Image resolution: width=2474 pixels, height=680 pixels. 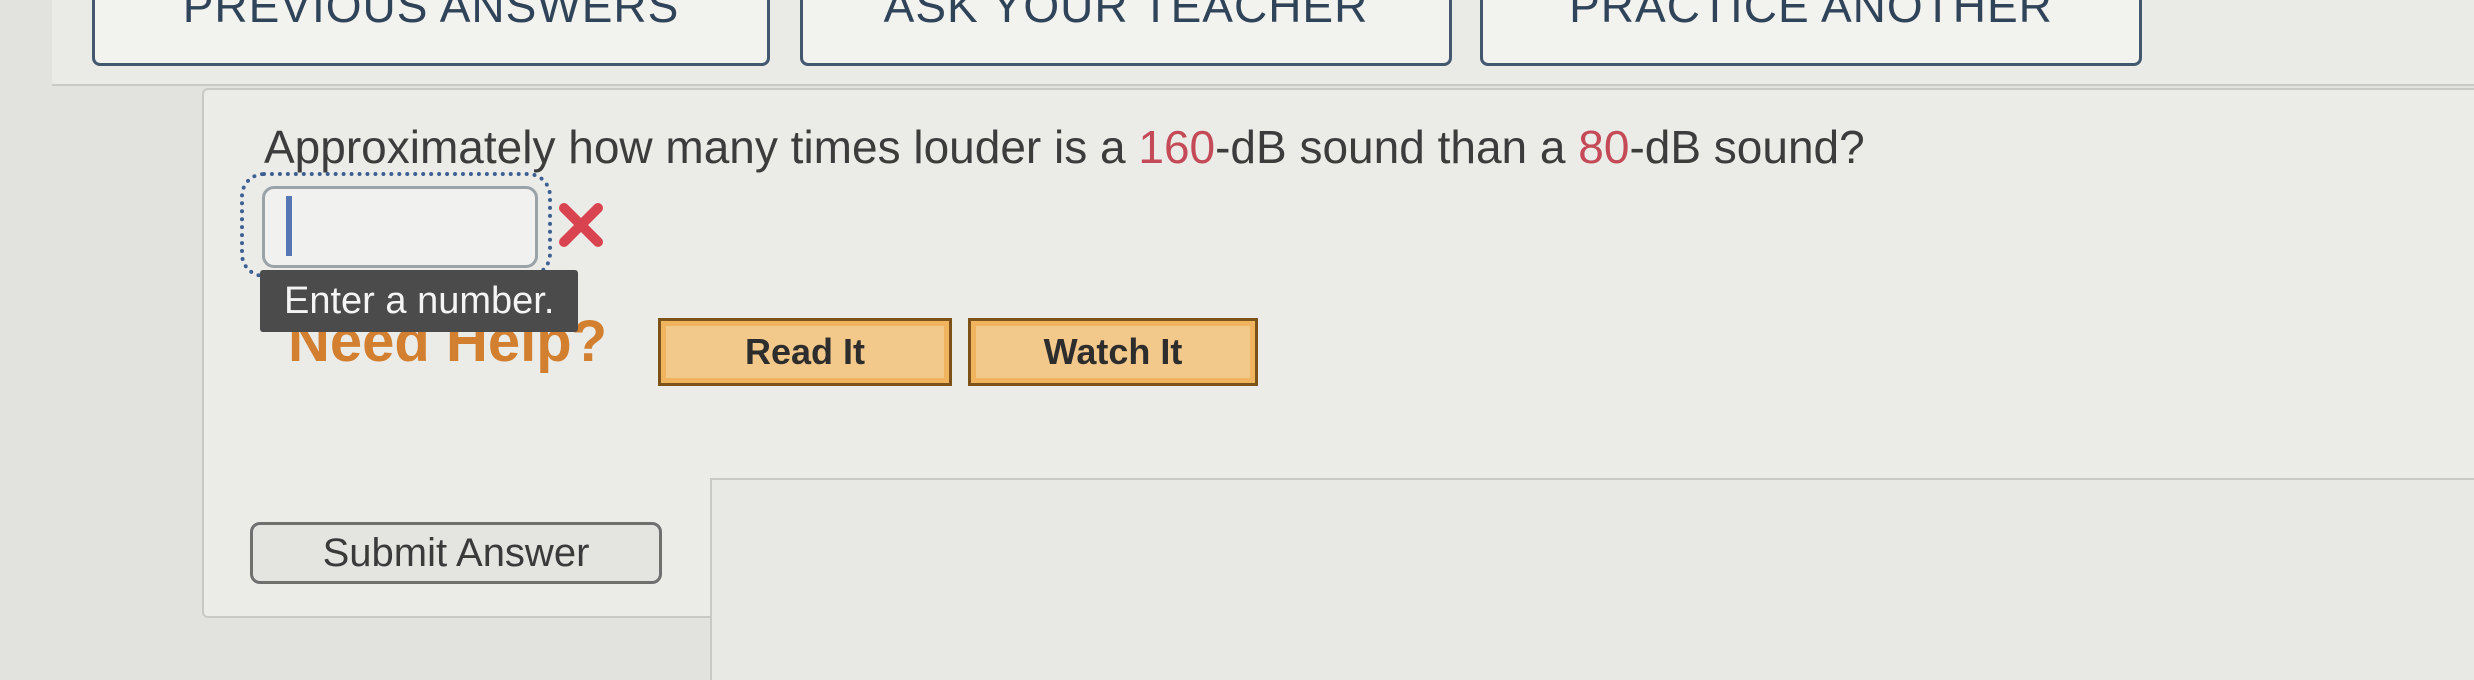 What do you see at coordinates (400, 227) in the screenshot?
I see `answer-input` at bounding box center [400, 227].